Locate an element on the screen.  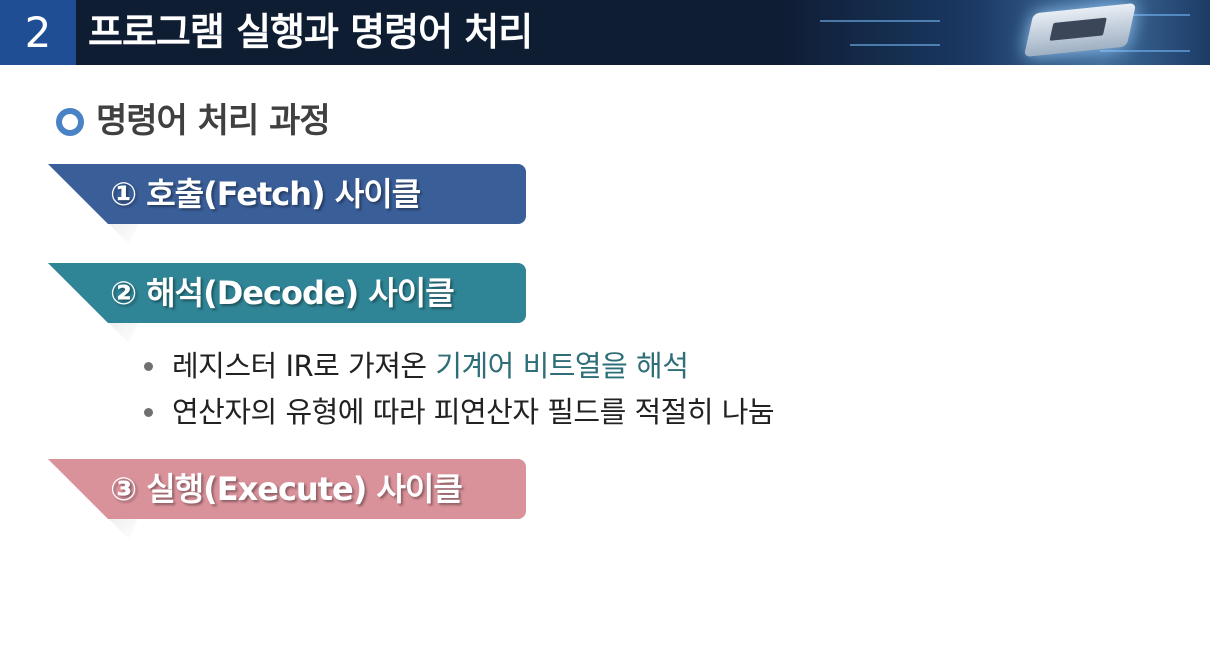
page-title: 프로그램 실행과 명령어 처리 is located at coordinates (310, 32).